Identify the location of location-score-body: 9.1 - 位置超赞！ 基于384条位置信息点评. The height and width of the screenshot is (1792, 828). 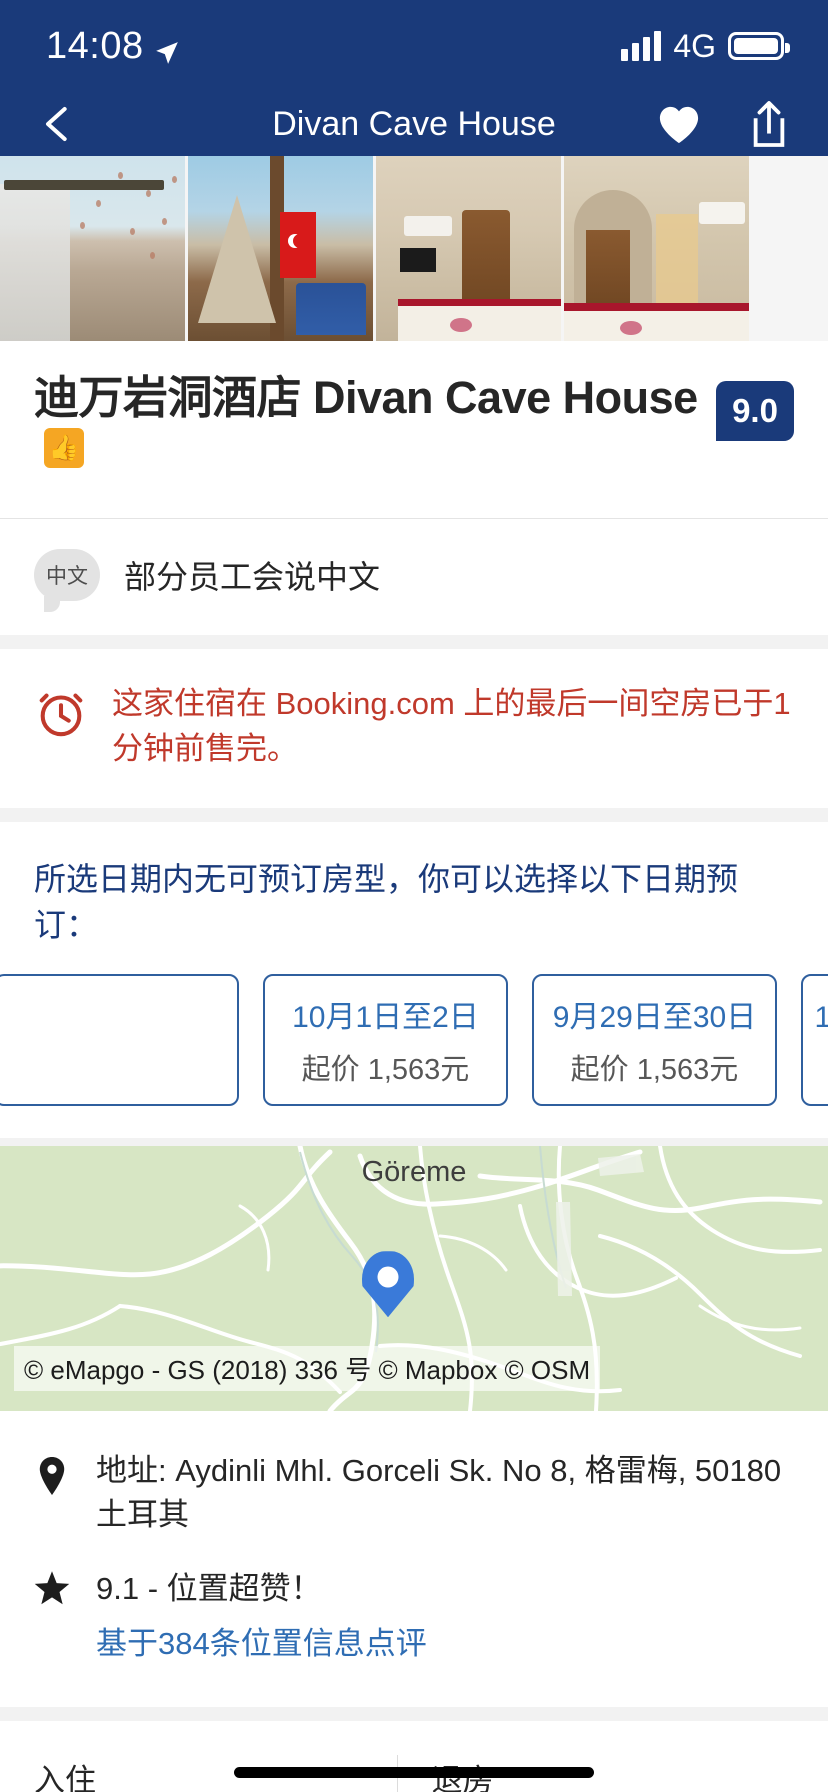
(445, 1613).